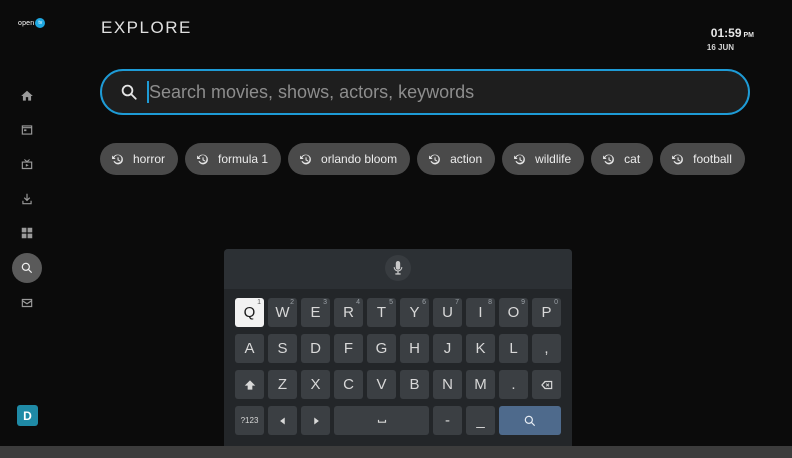 This screenshot has width=792, height=458. I want to click on backspace-icon, so click(546, 384).